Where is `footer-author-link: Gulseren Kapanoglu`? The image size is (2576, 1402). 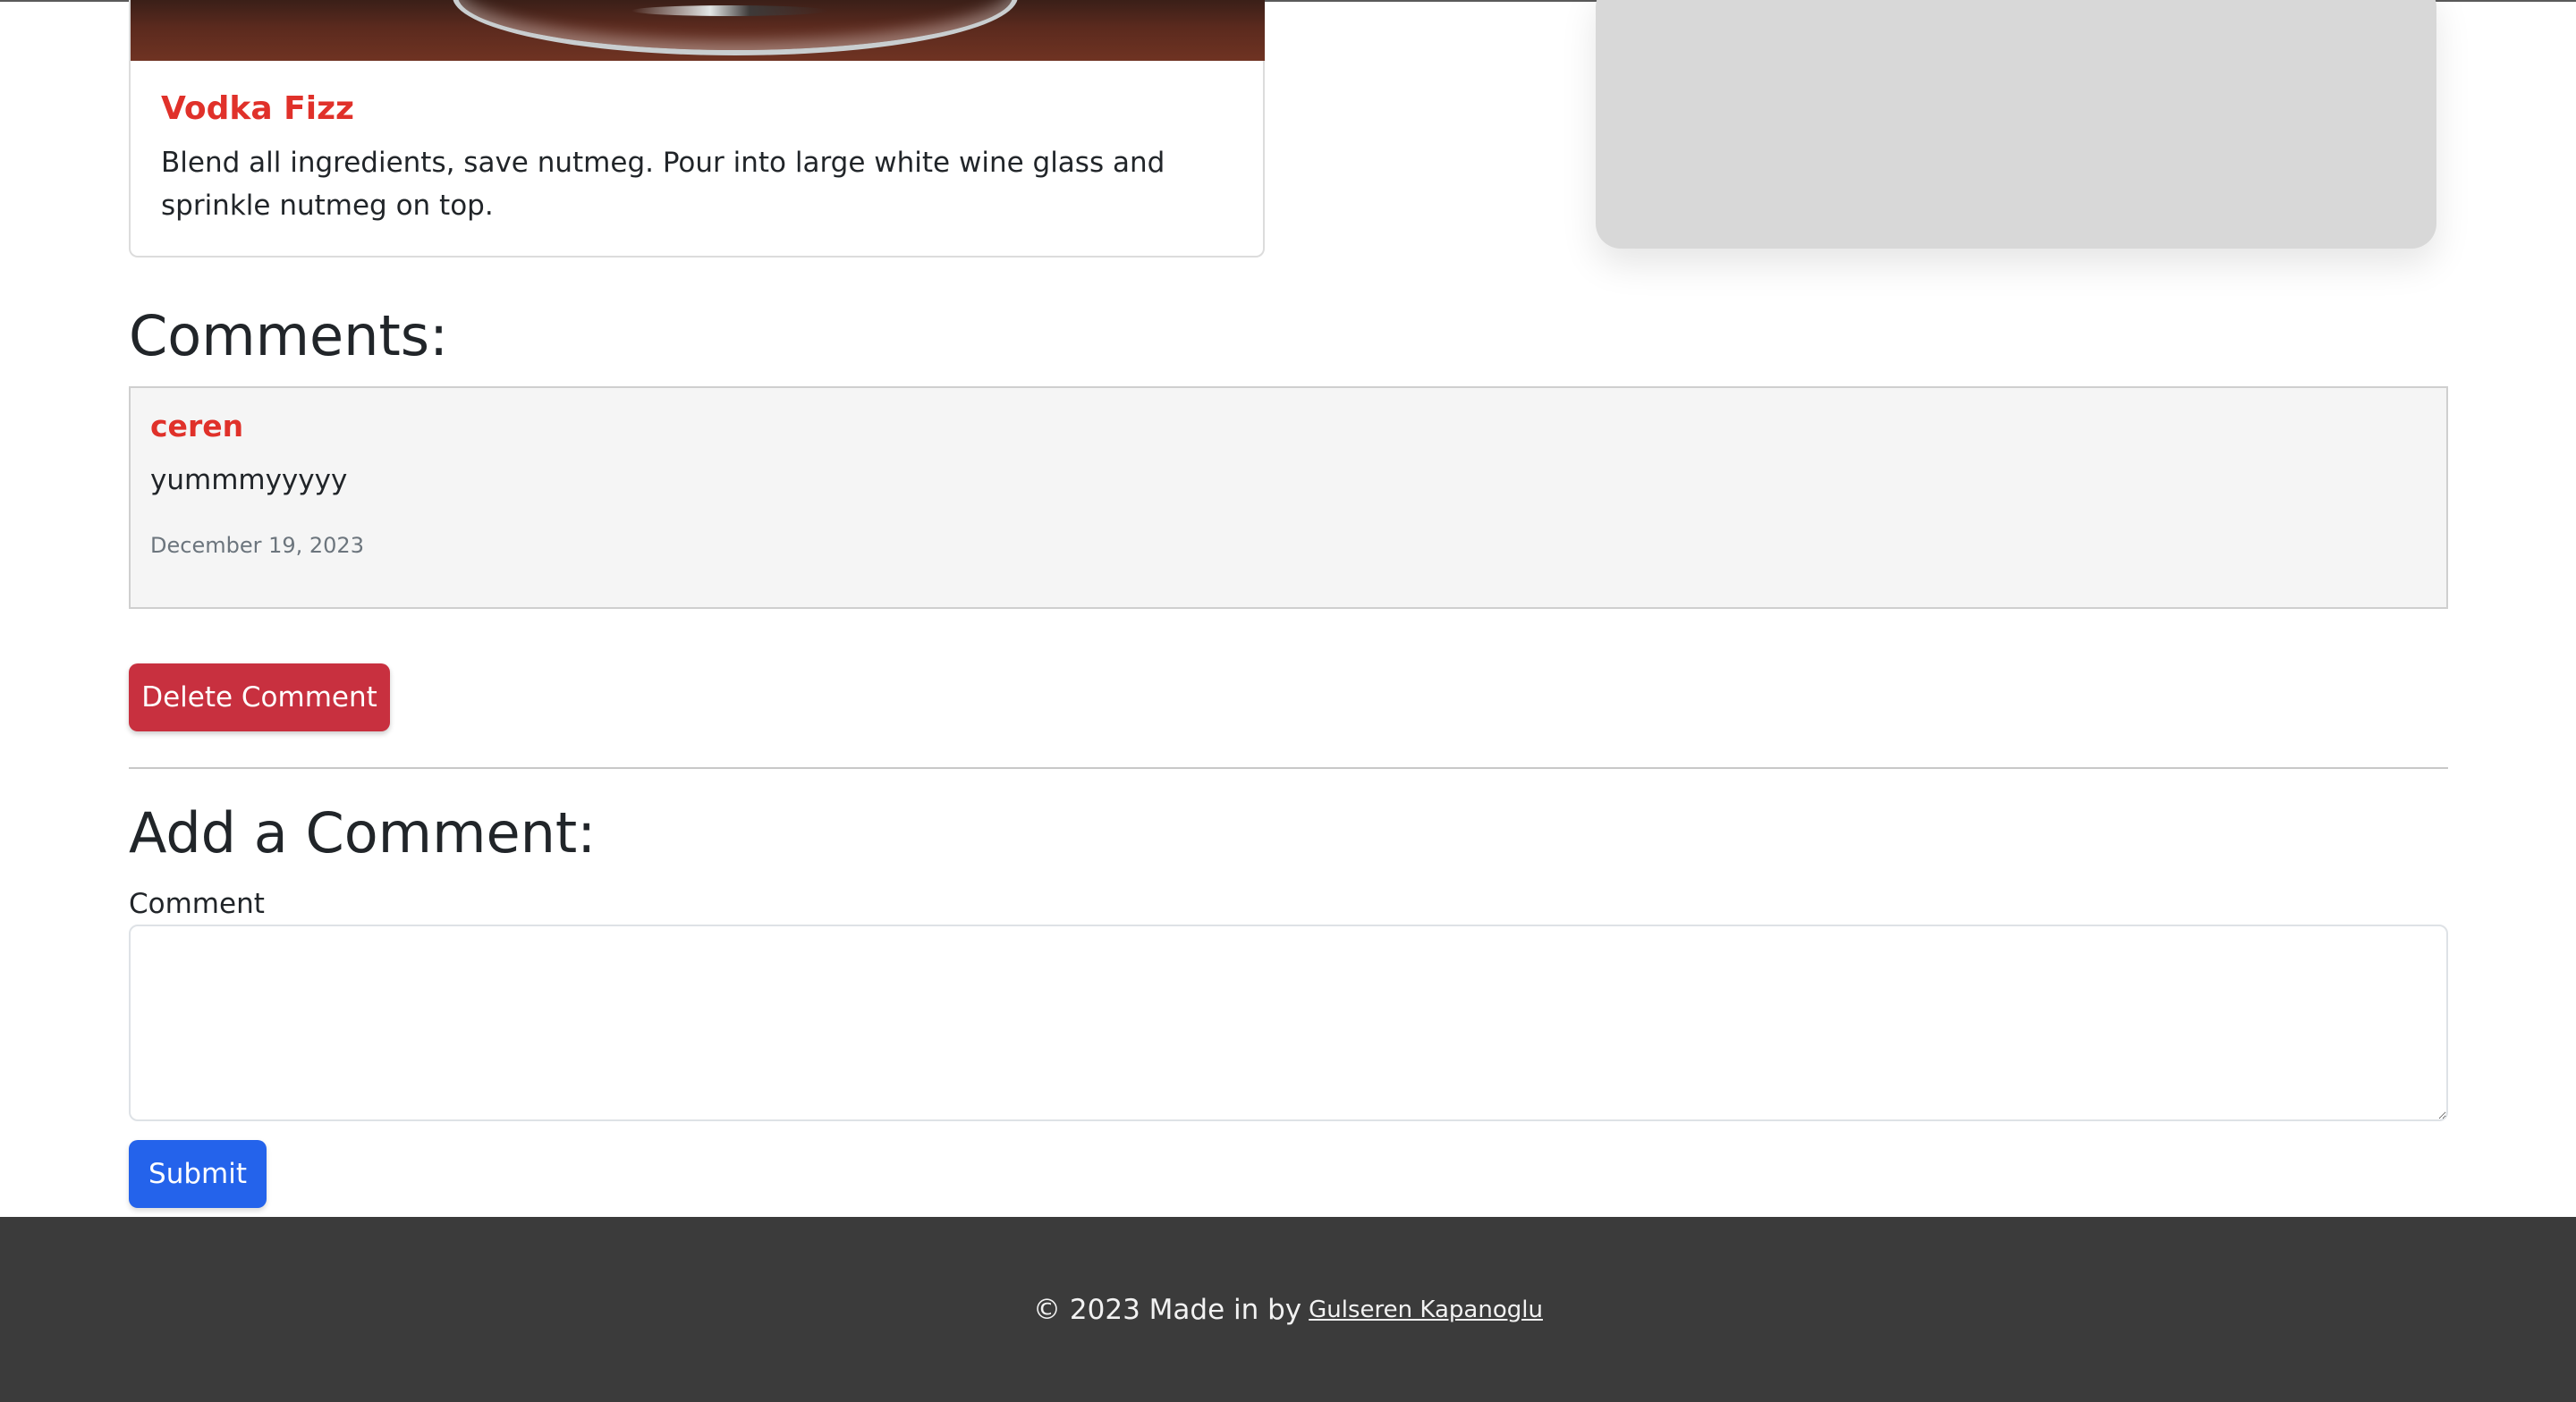
footer-author-link: Gulseren Kapanoglu is located at coordinates (1426, 1309).